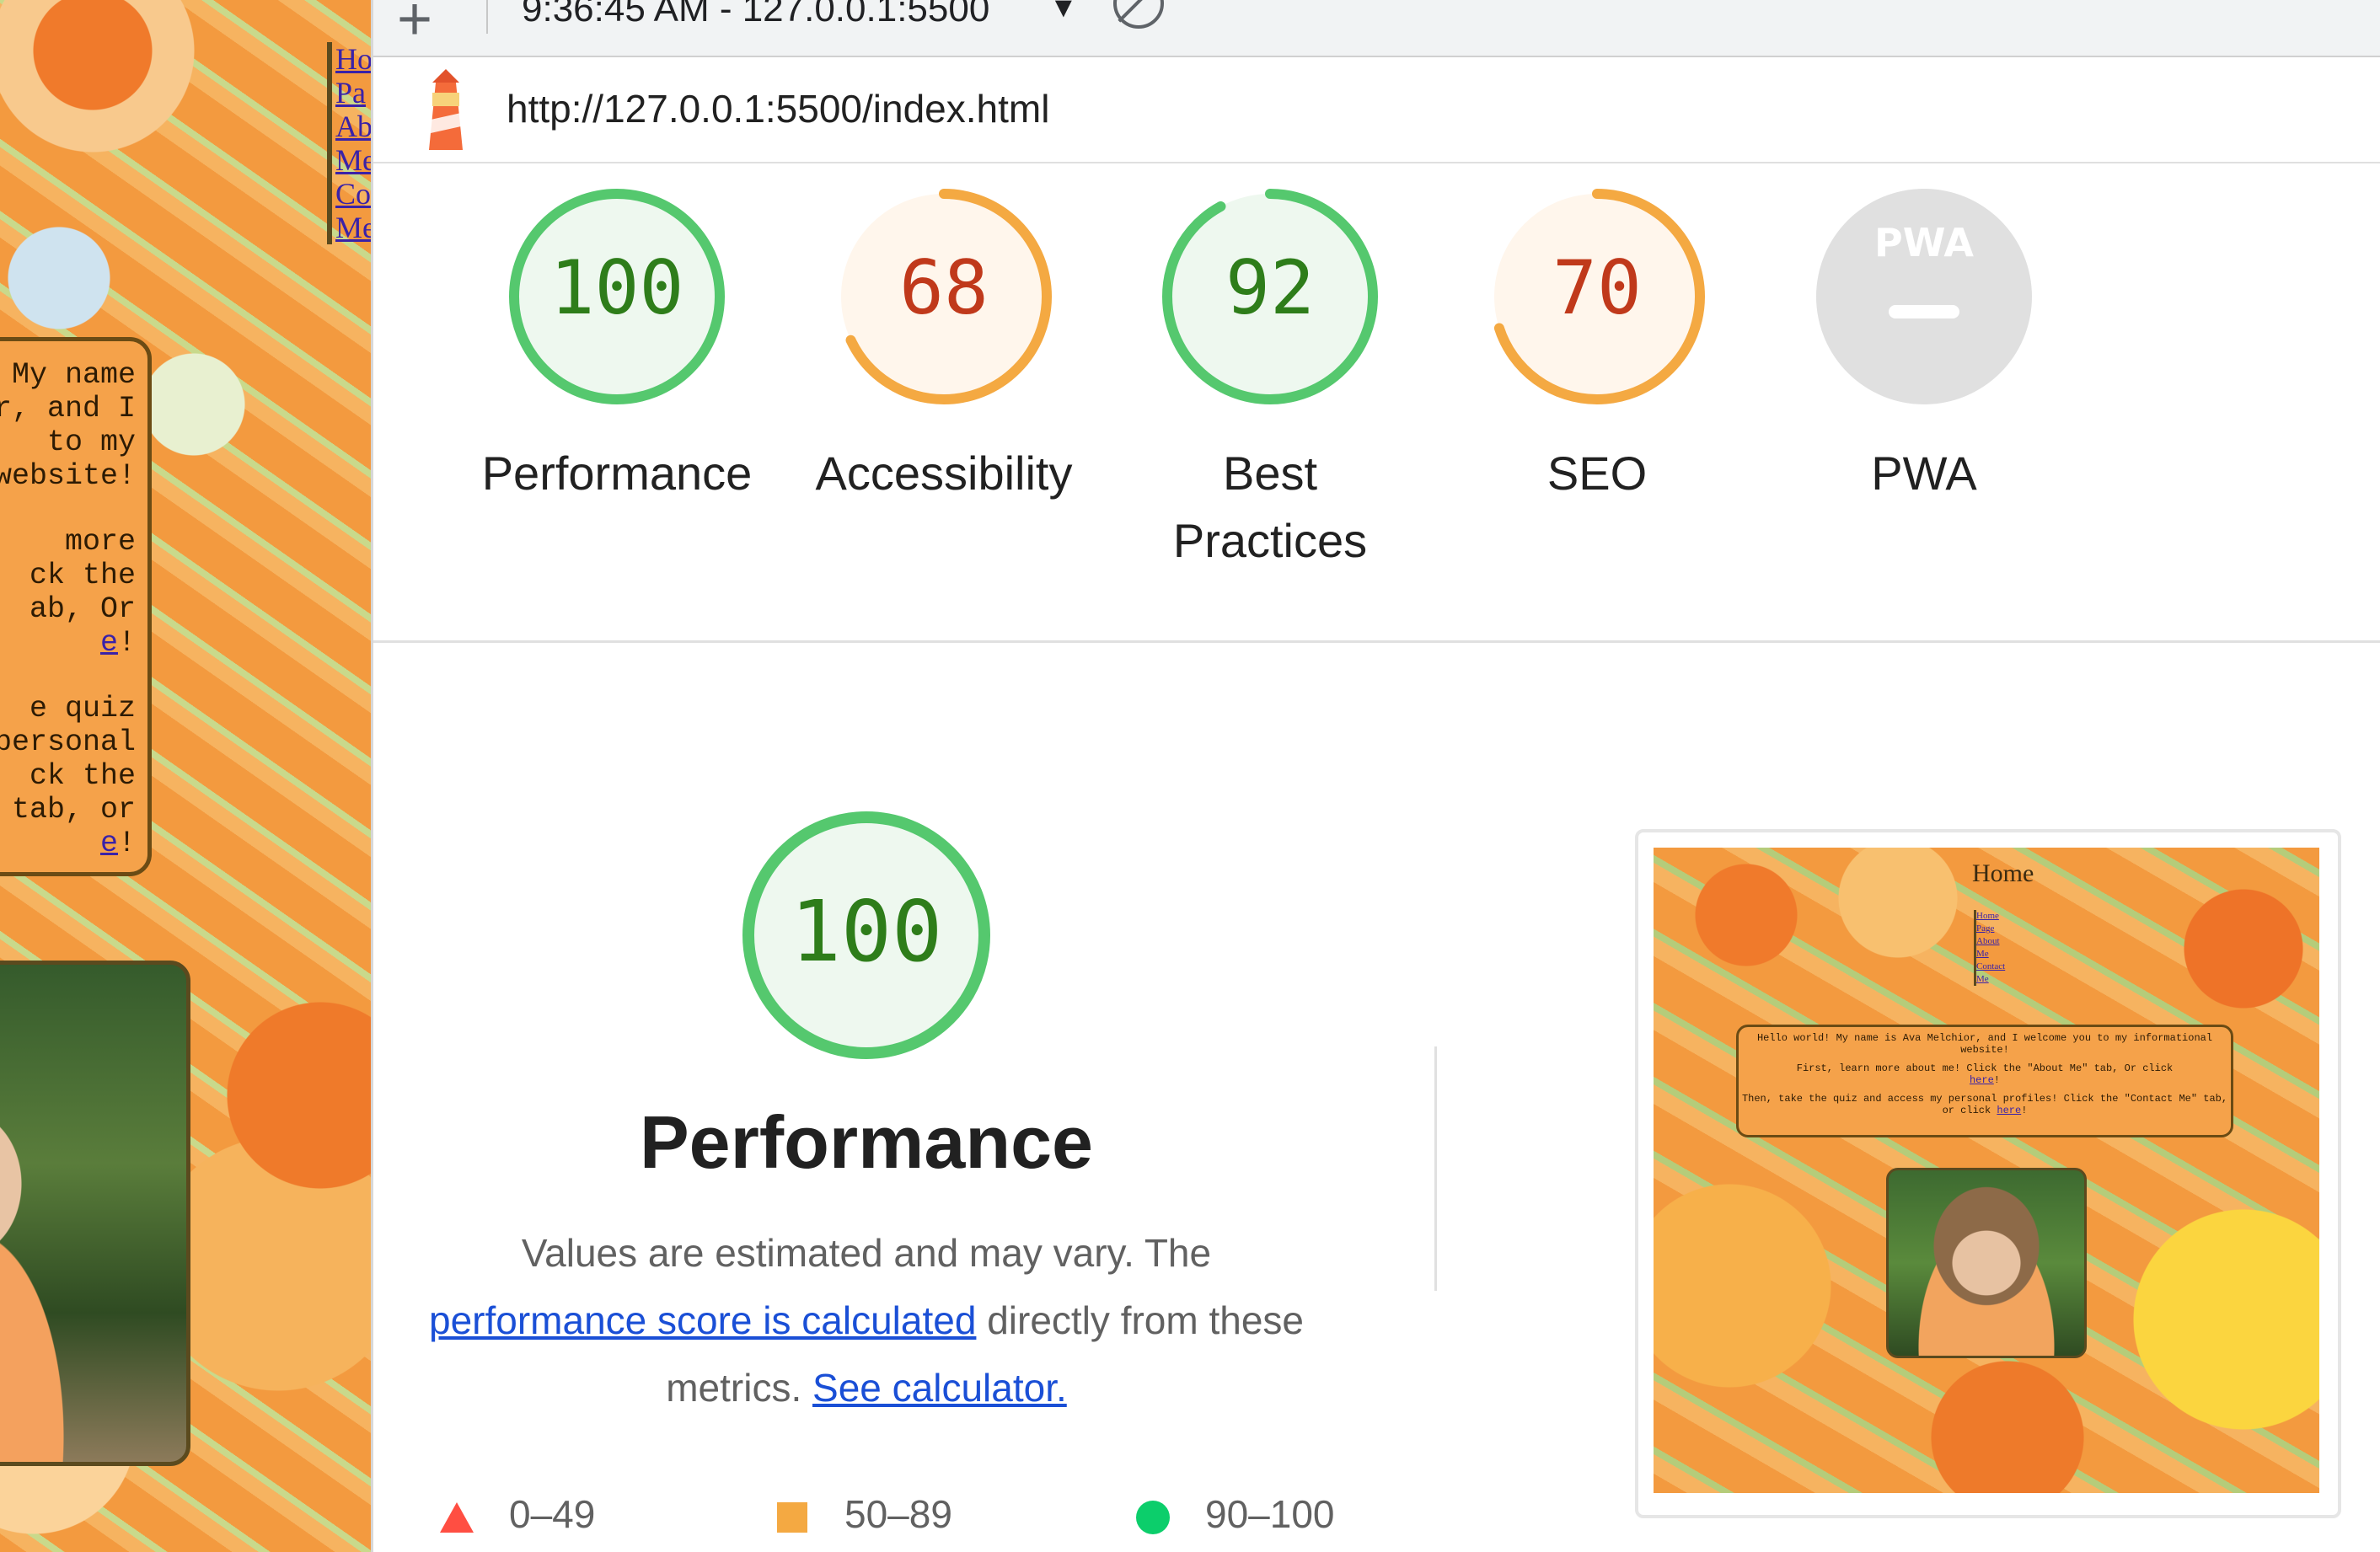  I want to click on legend-range: 90–100, so click(1270, 1514).